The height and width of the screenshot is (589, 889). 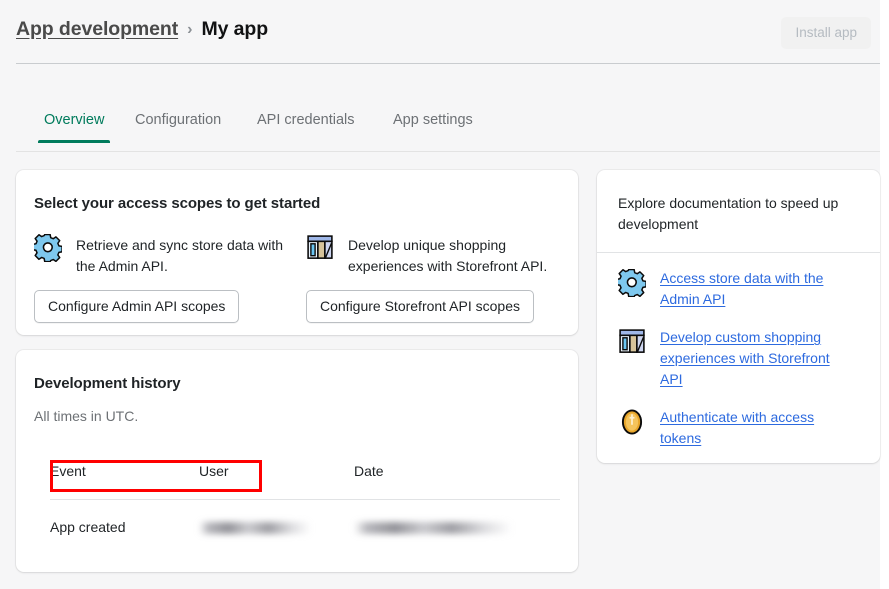 I want to click on tab-configuration-label: Configuration, so click(x=178, y=120).